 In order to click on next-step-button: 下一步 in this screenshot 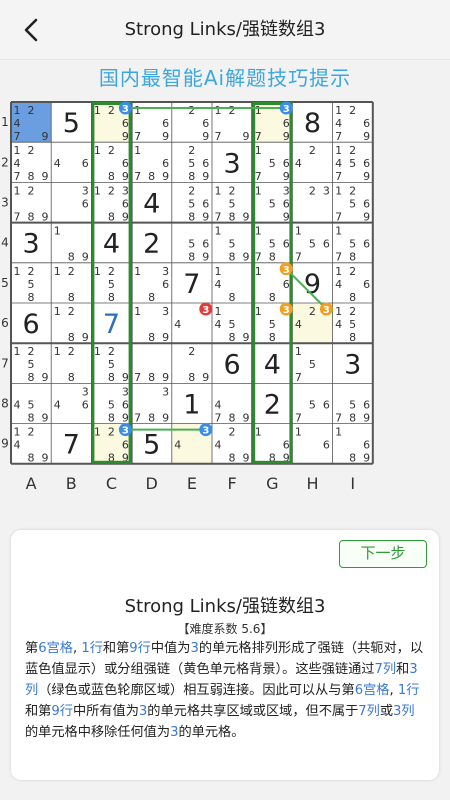, I will do `click(383, 554)`.